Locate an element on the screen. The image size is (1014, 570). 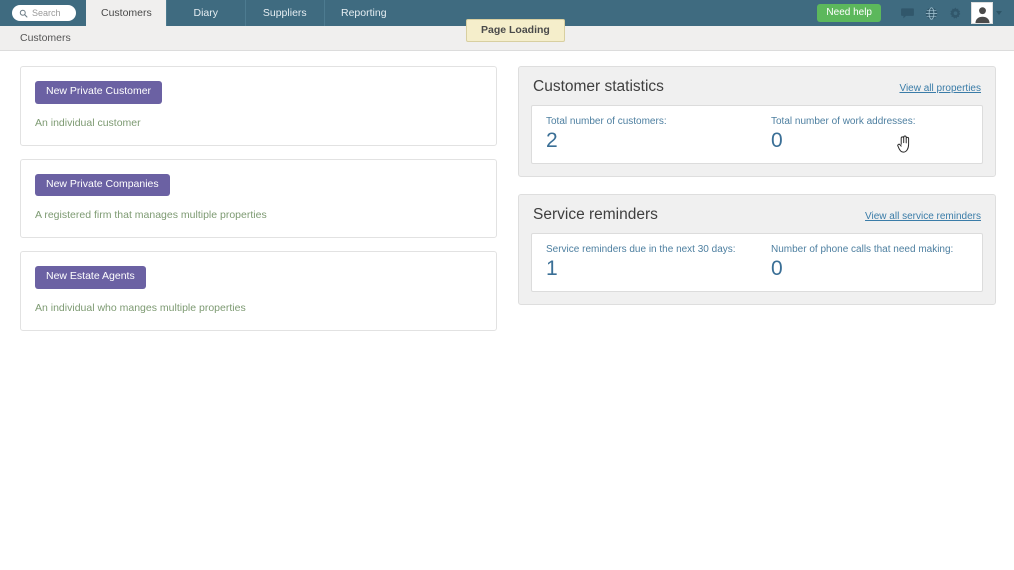
stat-phone-calls-label: Number of phone calls that need making: is located at coordinates (862, 250).